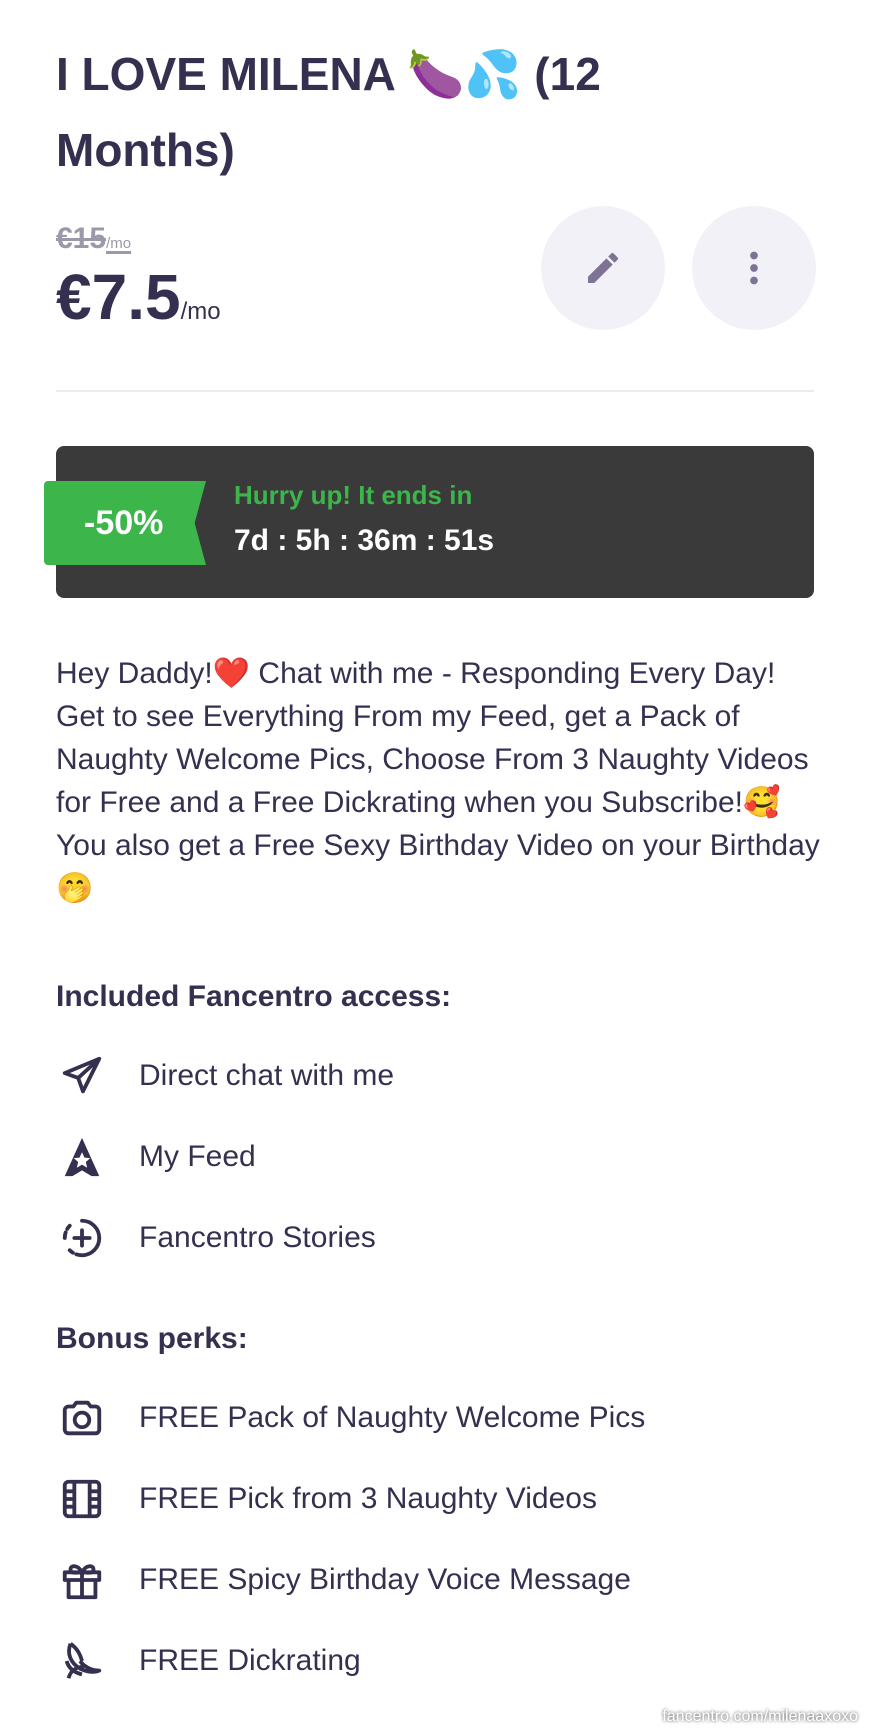 The width and height of the screenshot is (870, 1734). I want to click on perk-item: FREE Spicy Birthday Voice Message, so click(343, 1580).